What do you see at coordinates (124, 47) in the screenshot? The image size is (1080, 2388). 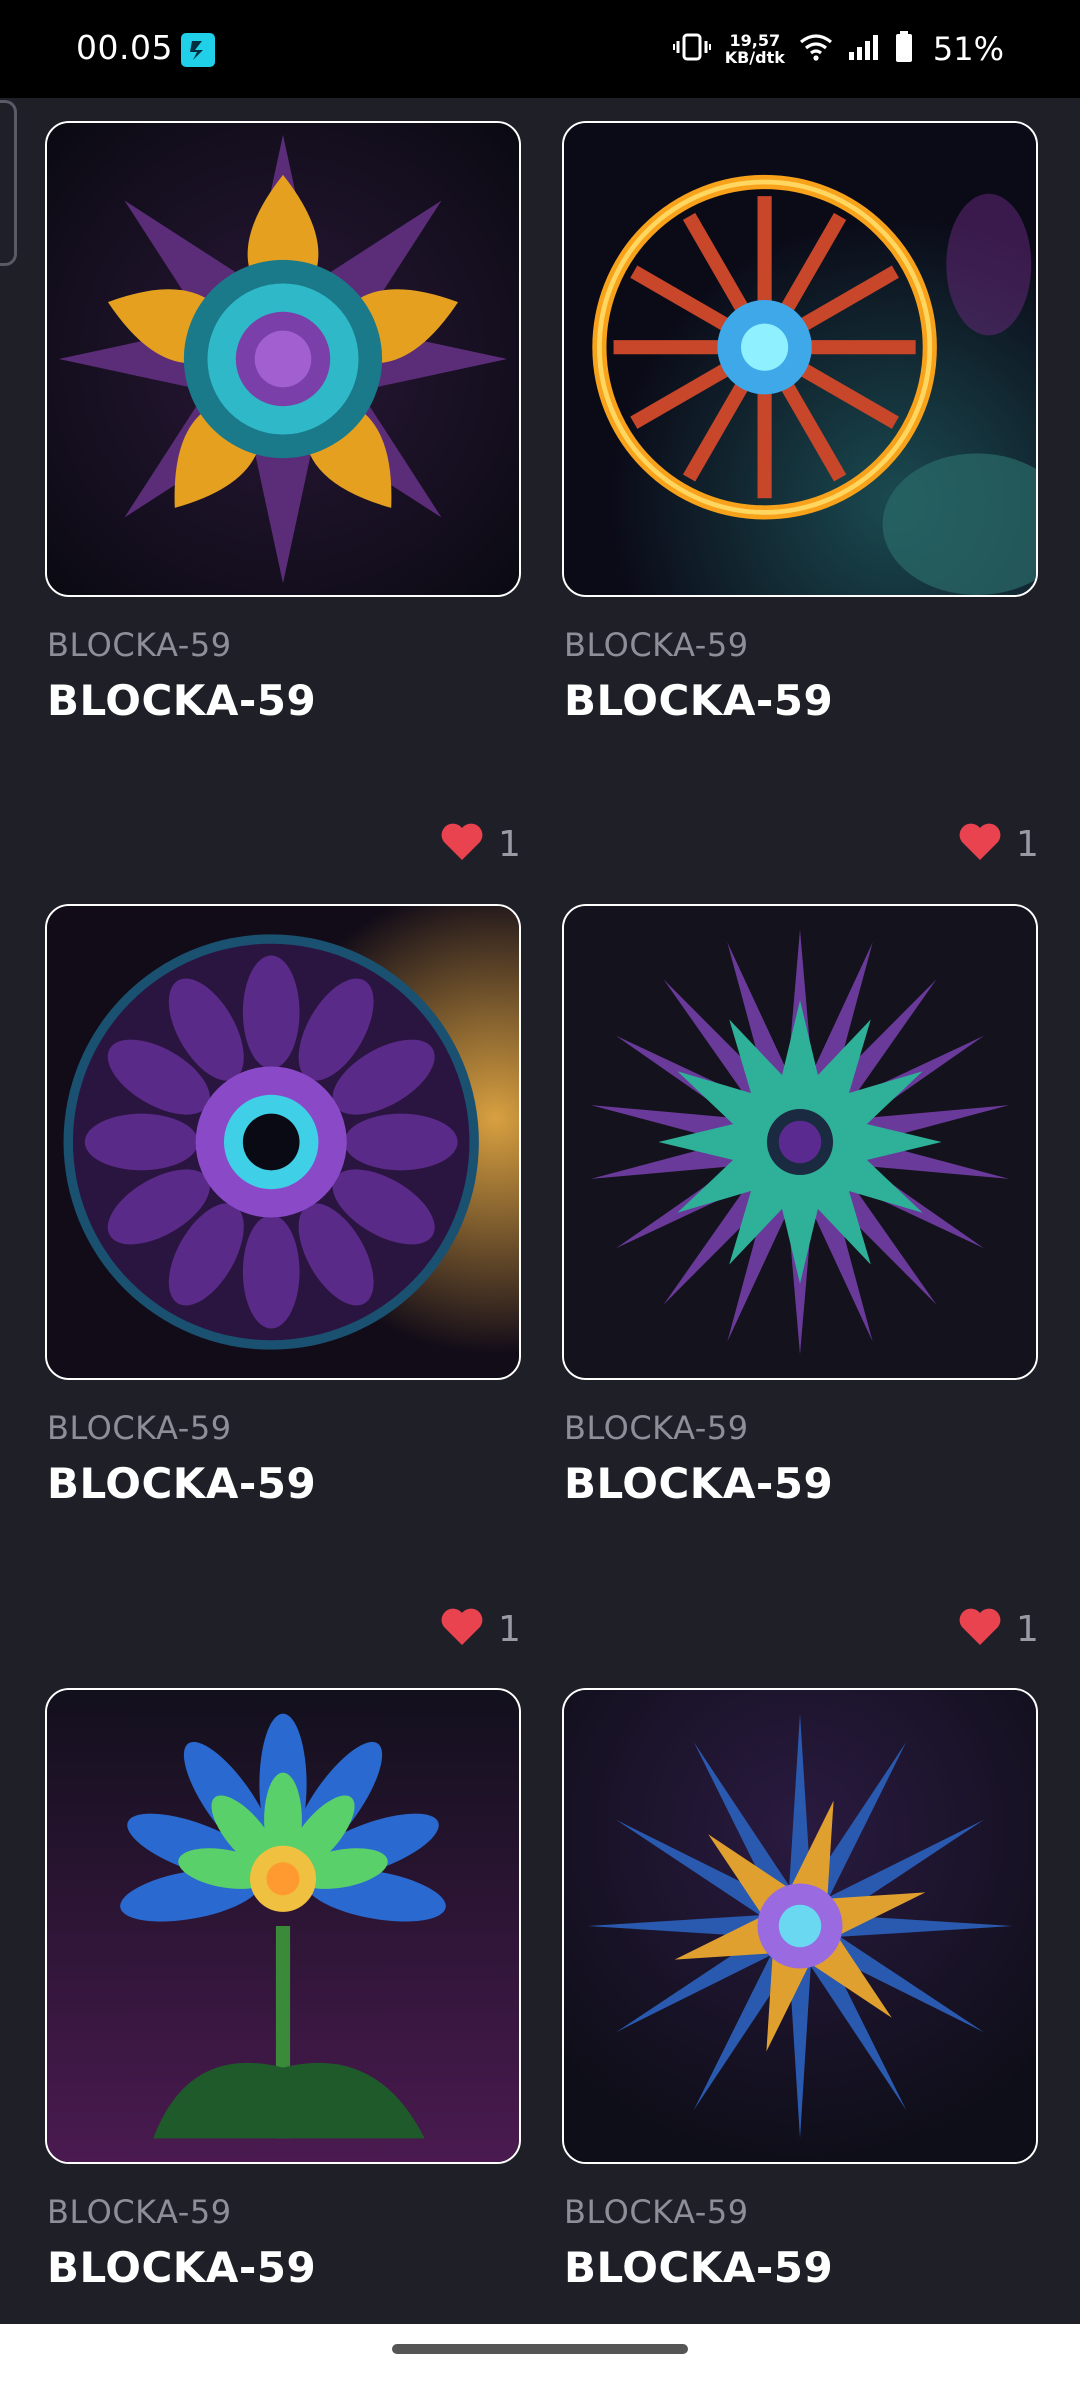 I see `status-time: 00.05` at bounding box center [124, 47].